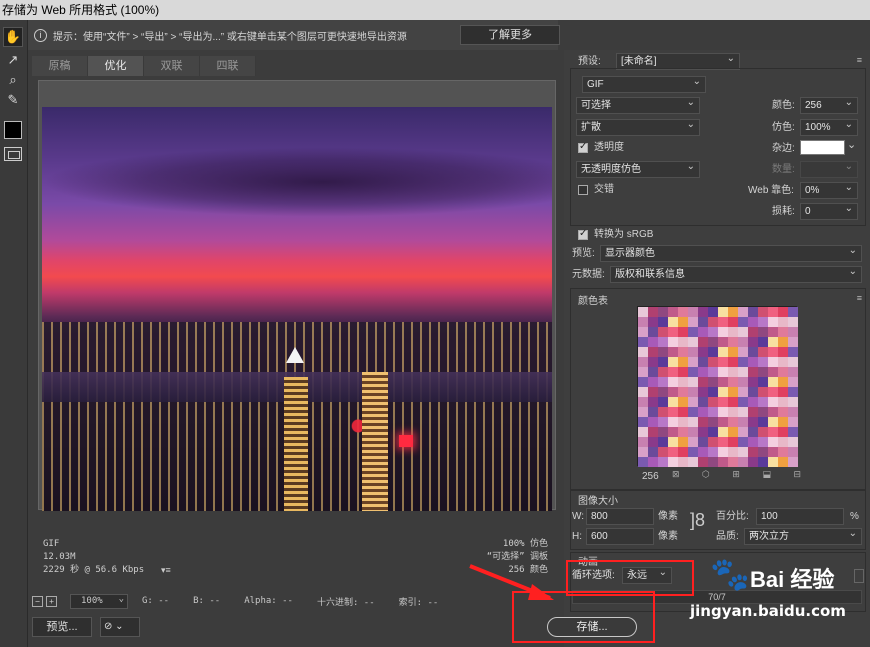 Image resolution: width=870 pixels, height=647 pixels. Describe the element at coordinates (859, 576) in the screenshot. I see `animation-dropdown-icon` at that location.